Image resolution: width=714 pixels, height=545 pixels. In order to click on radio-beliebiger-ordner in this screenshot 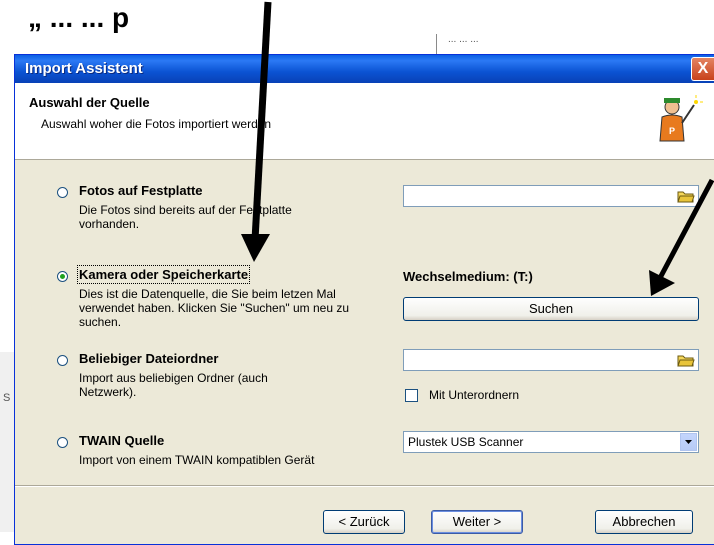, I will do `click(62, 360)`.